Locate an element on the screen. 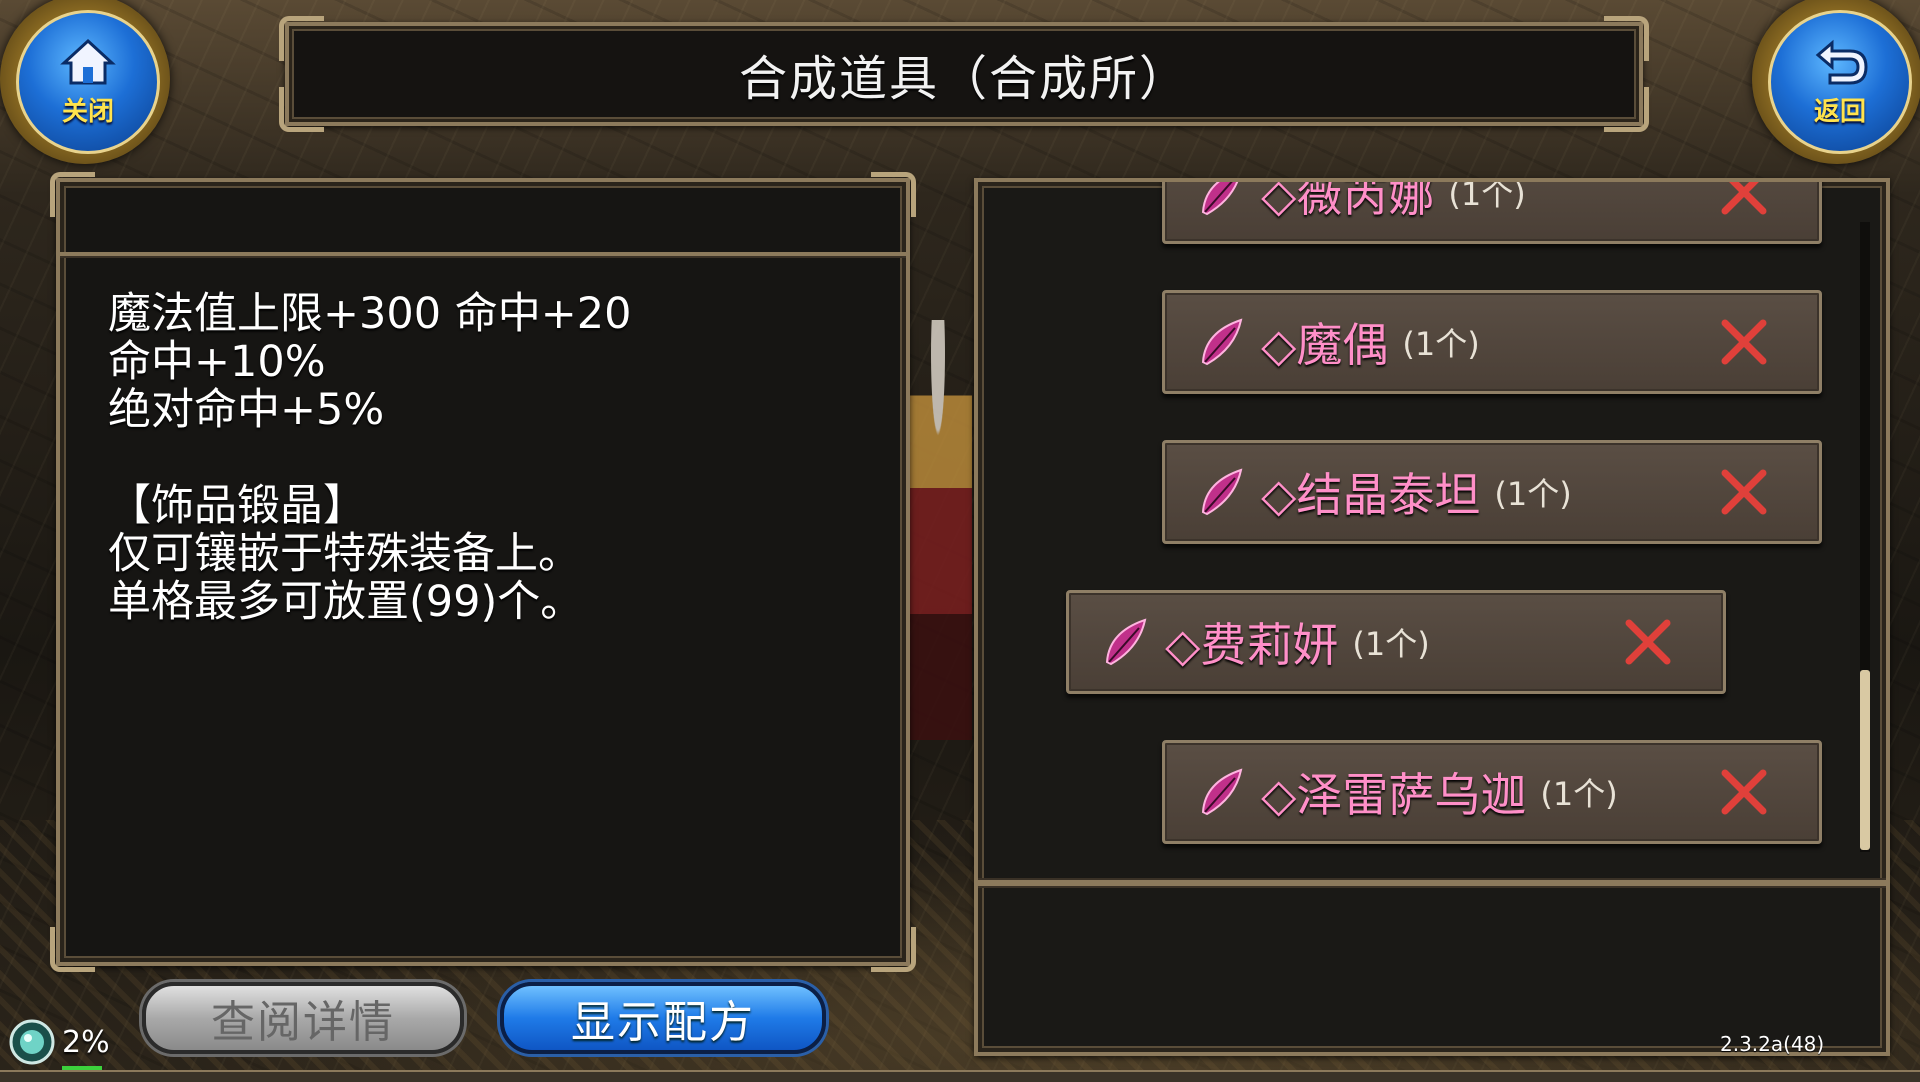  close-button: 关闭 is located at coordinates (85, 82).